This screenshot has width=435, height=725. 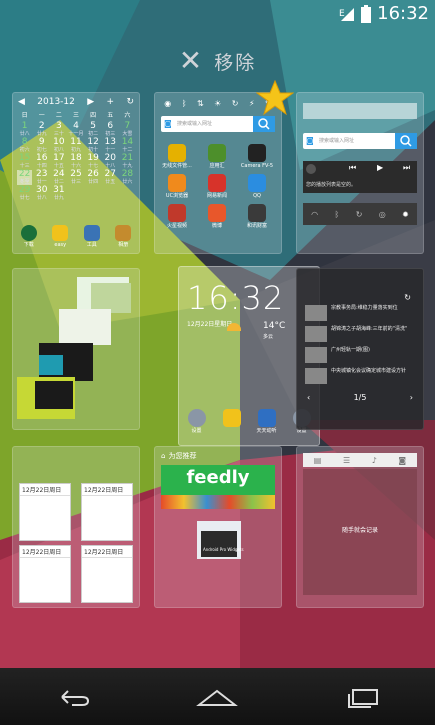 What do you see at coordinates (58, 194) in the screenshot?
I see `calendar-day: 31 廿九` at bounding box center [58, 194].